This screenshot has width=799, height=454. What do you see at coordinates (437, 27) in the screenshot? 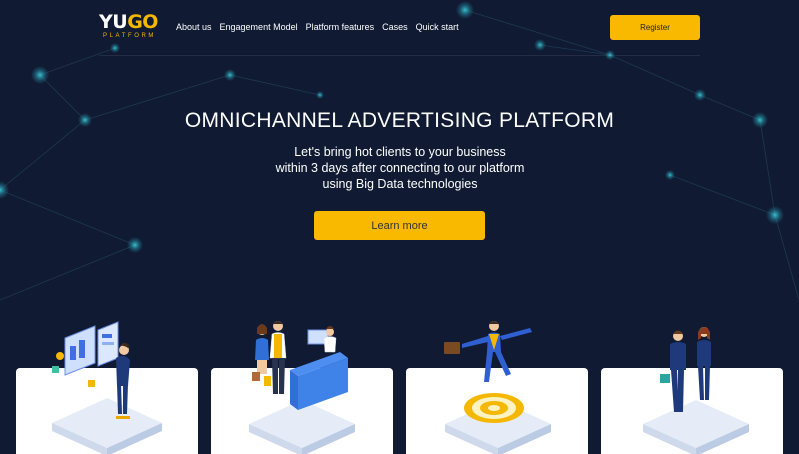
I see `nav-item-quick-start: Quick start` at bounding box center [437, 27].